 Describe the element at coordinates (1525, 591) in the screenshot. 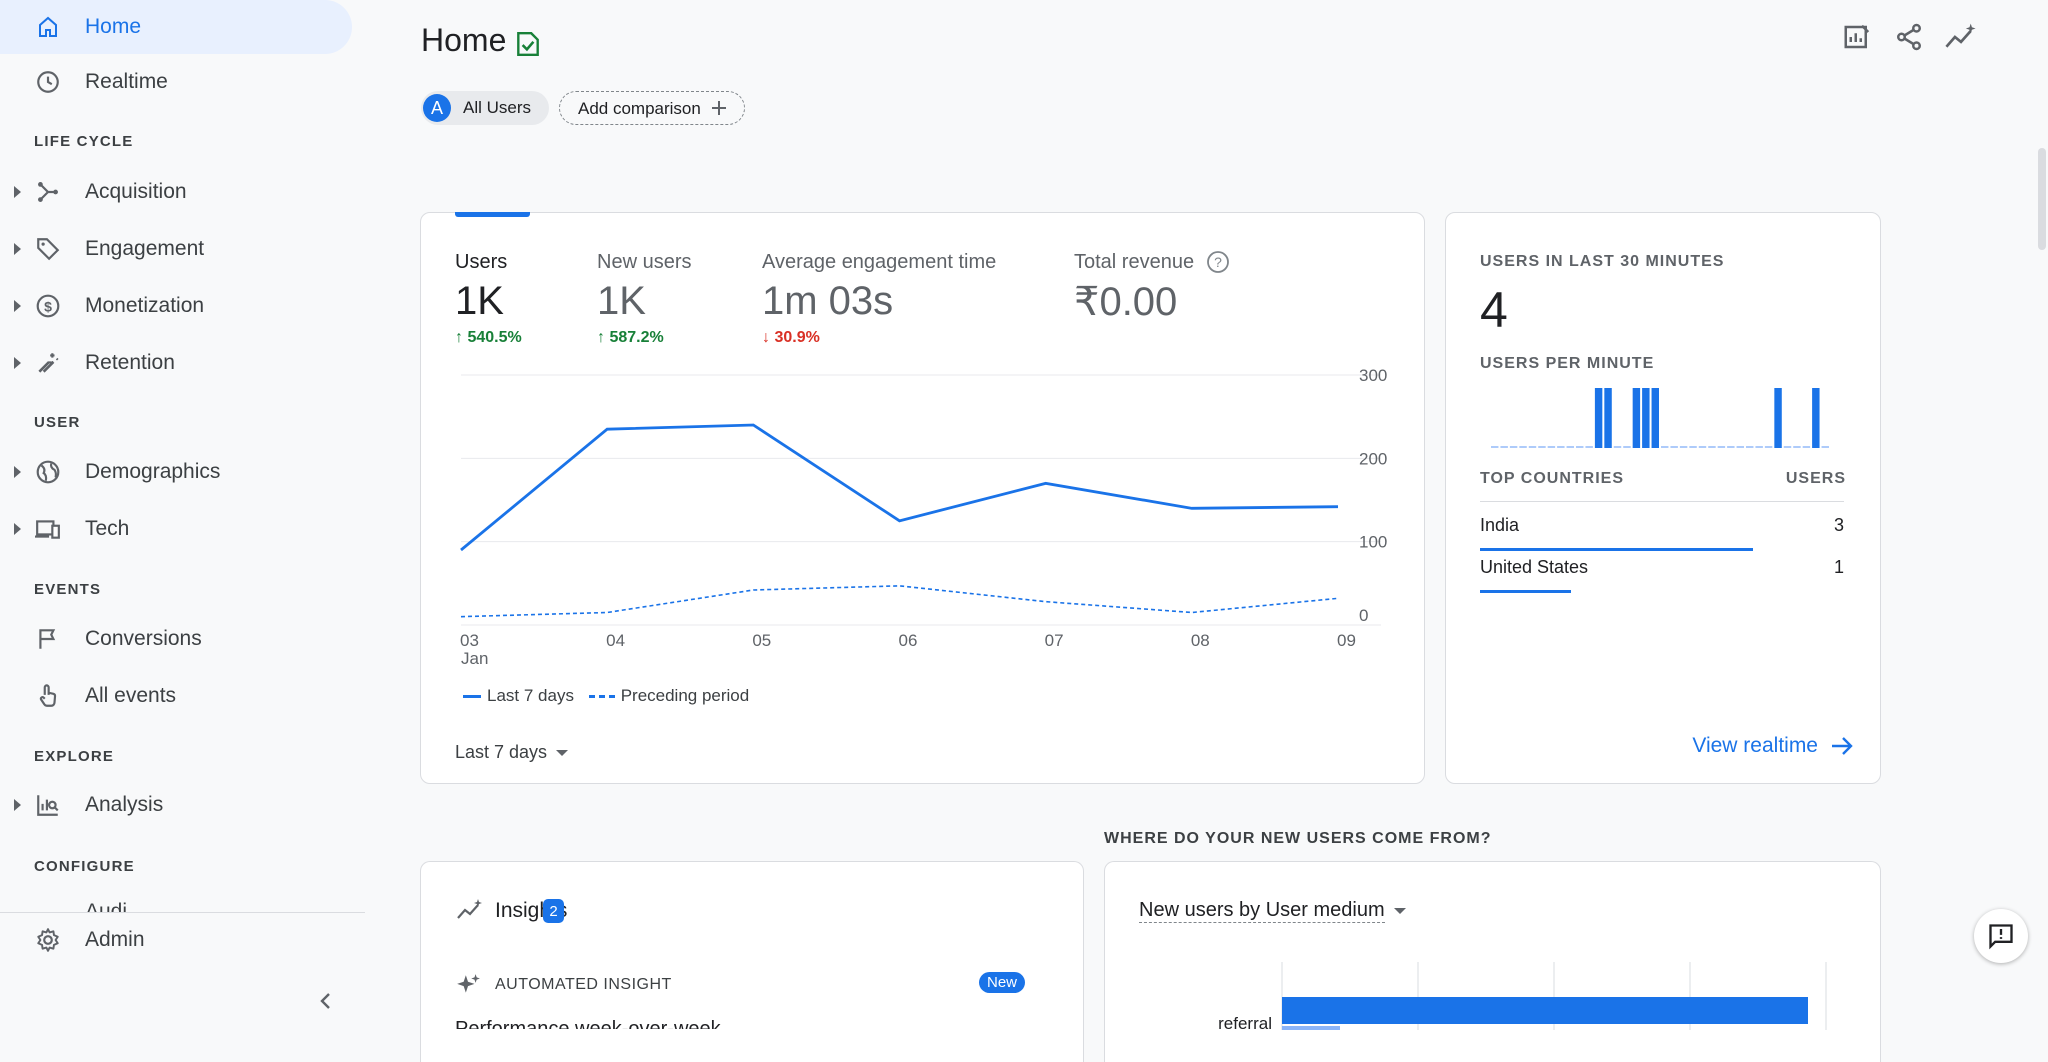

I see `country-share-bar` at that location.